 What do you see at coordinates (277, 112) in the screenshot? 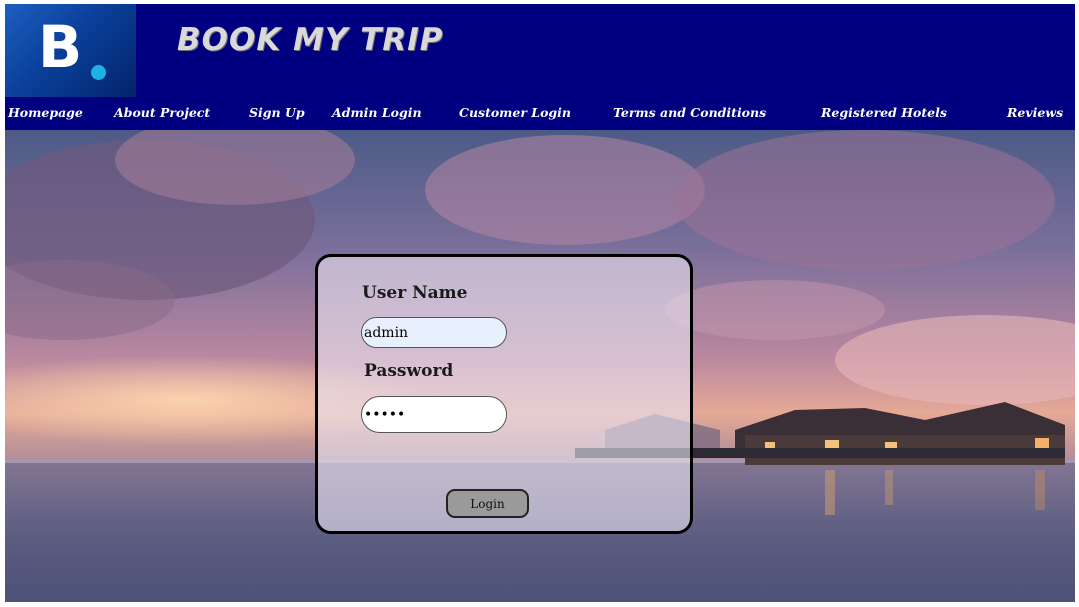
I see `nav-sign-up: Sign Up` at bounding box center [277, 112].